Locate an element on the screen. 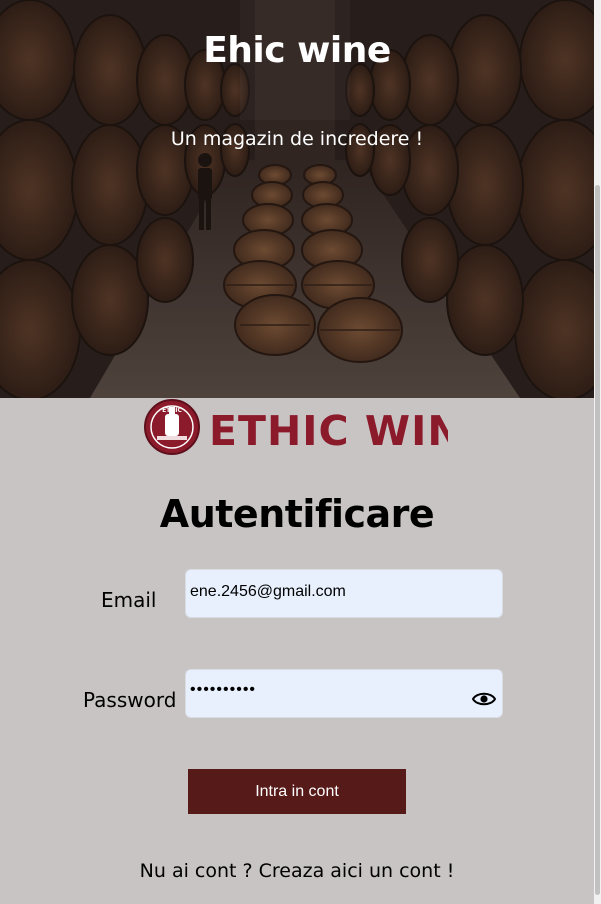 This screenshot has height=904, width=601. scrollbar-thumb is located at coordinates (597, 540).